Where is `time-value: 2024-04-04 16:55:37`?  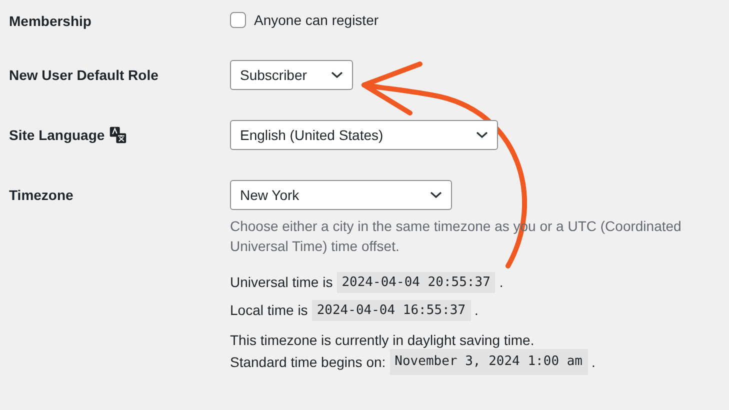
time-value: 2024-04-04 16:55:37 is located at coordinates (391, 310).